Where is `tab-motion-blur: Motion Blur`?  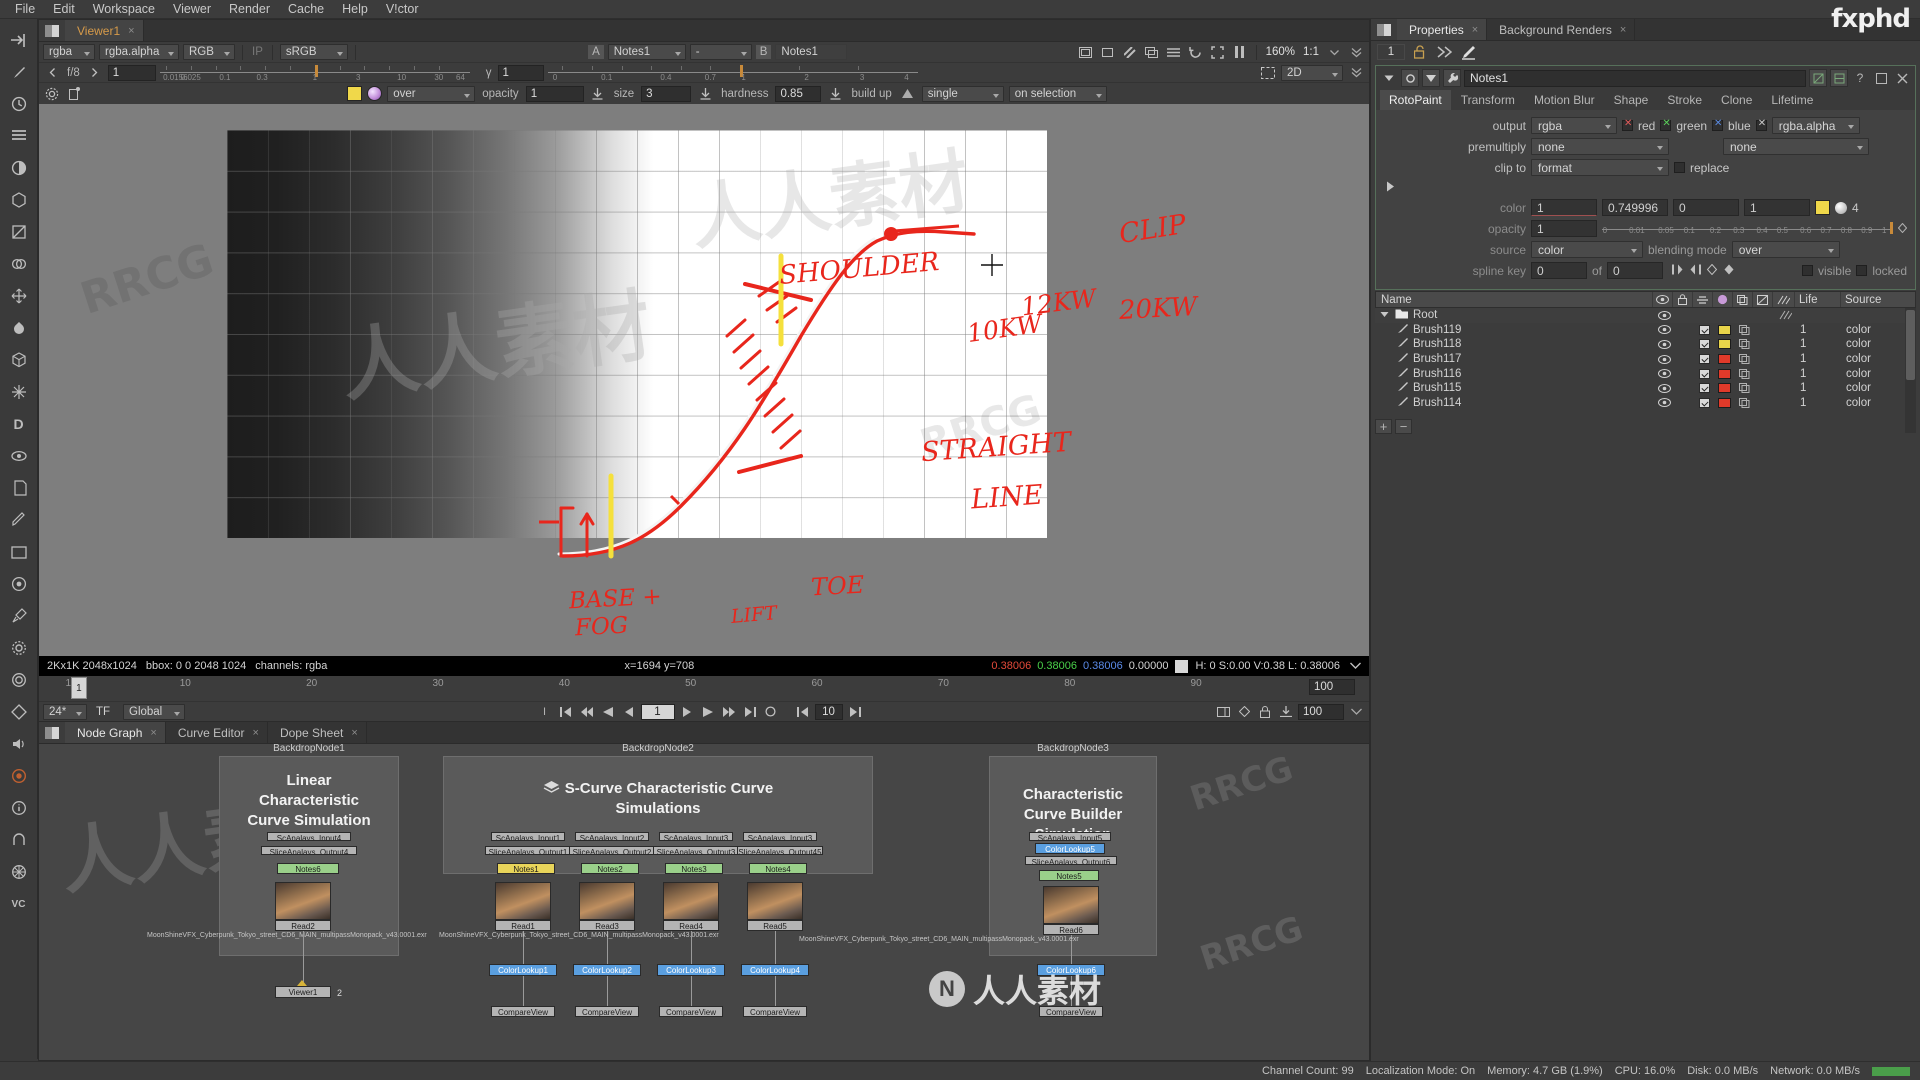 tab-motion-blur: Motion Blur is located at coordinates (1564, 100).